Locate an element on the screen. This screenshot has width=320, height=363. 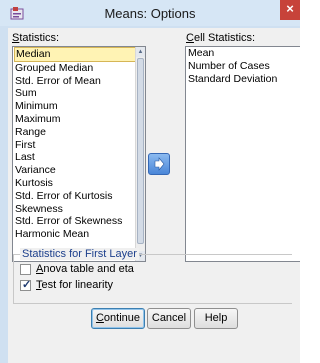
scroll-thumb is located at coordinates (140, 151).